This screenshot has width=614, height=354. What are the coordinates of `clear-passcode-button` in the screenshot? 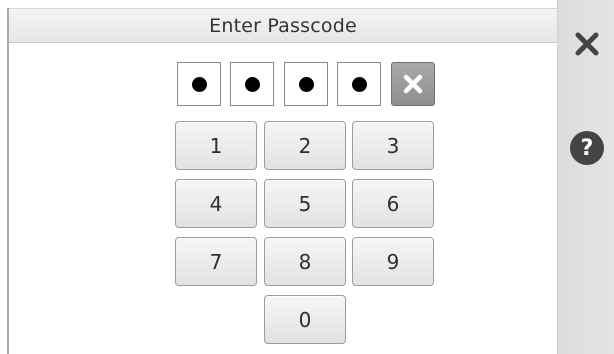 It's located at (413, 84).